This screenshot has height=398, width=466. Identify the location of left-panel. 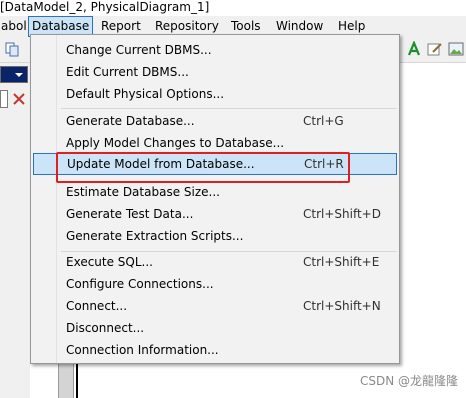
(15, 230).